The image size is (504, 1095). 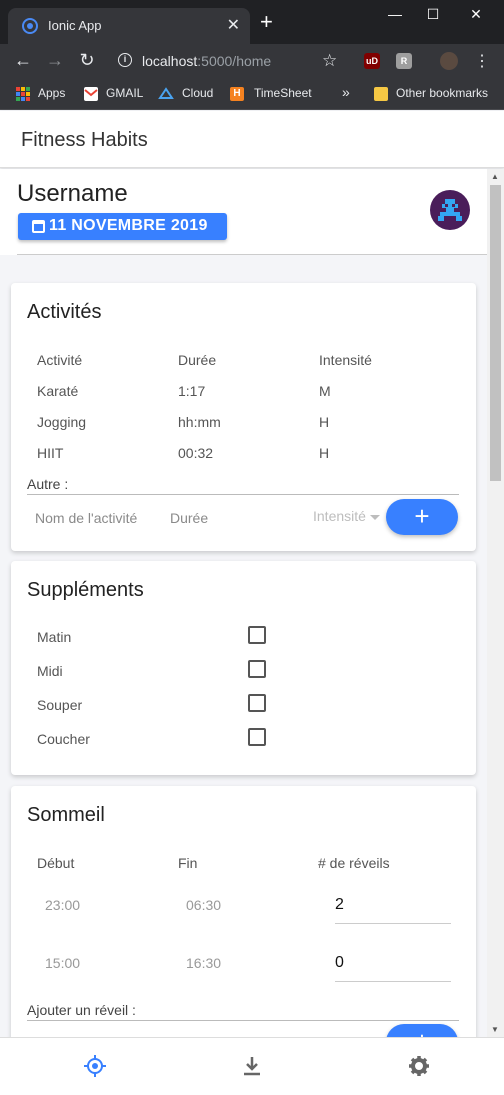 I want to click on avatar, so click(x=450, y=210).